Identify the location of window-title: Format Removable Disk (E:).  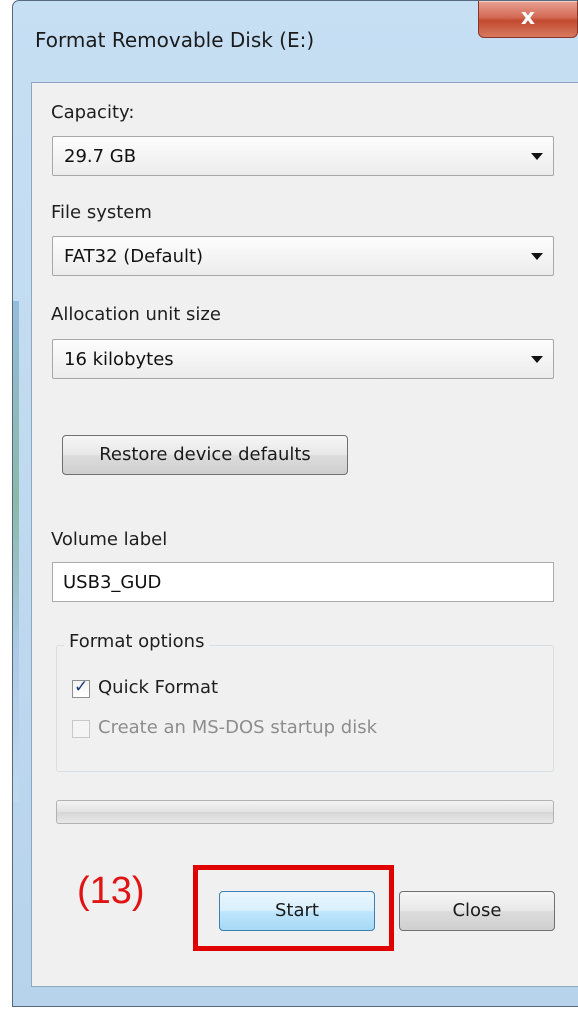
(175, 40).